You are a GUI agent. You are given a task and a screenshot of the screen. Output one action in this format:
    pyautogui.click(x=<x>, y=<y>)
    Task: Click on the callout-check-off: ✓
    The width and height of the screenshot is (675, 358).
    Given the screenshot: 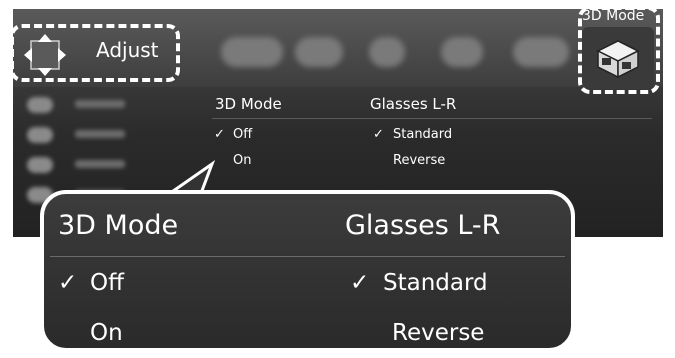 What is the action you would take?
    pyautogui.click(x=68, y=283)
    